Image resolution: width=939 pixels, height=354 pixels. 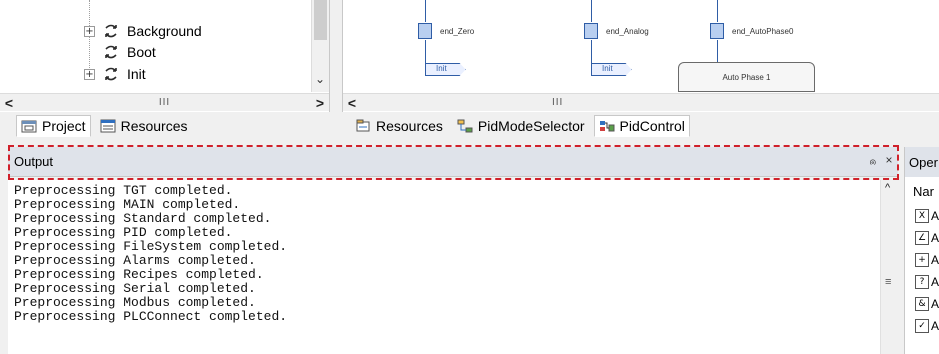 I want to click on log-line: Preprocessing TGT completed., so click(x=123, y=190).